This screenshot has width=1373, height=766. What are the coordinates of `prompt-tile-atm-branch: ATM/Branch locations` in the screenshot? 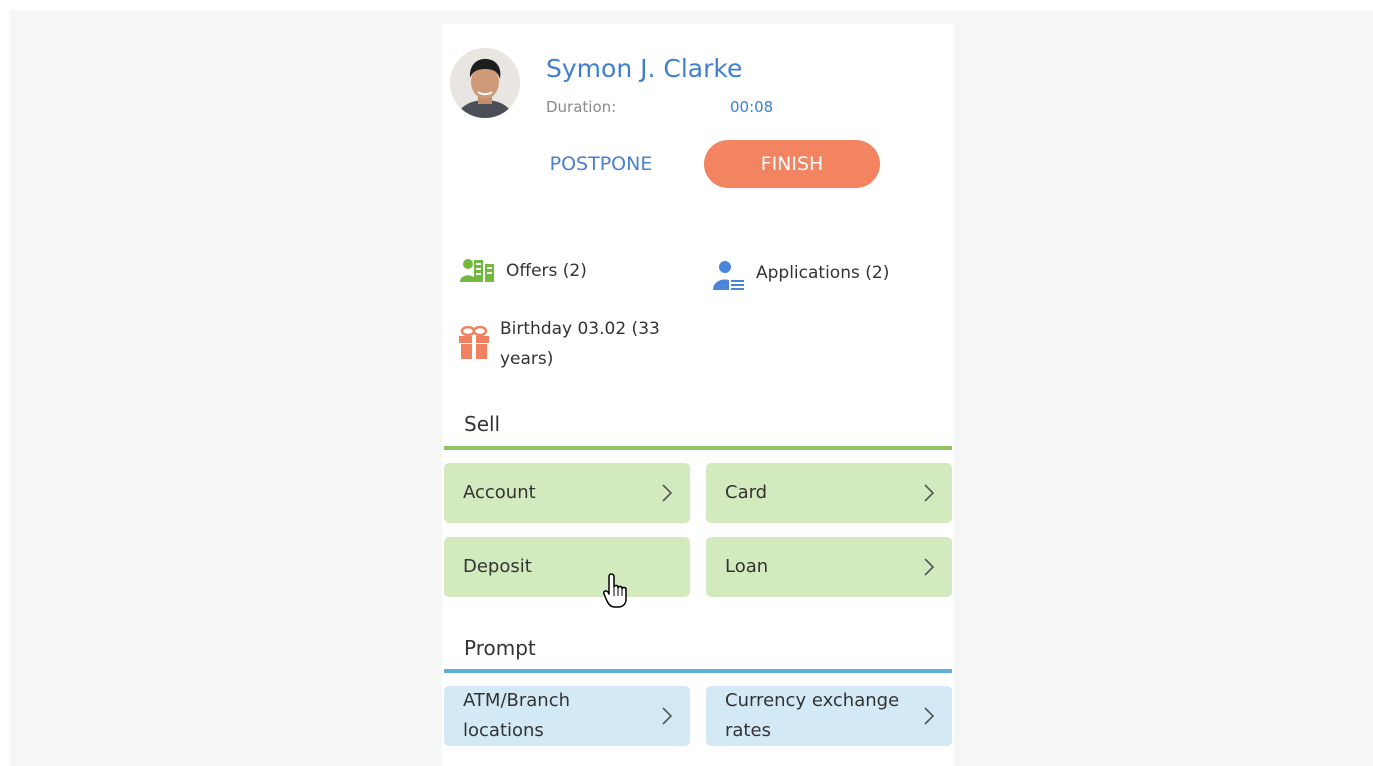 It's located at (567, 716).